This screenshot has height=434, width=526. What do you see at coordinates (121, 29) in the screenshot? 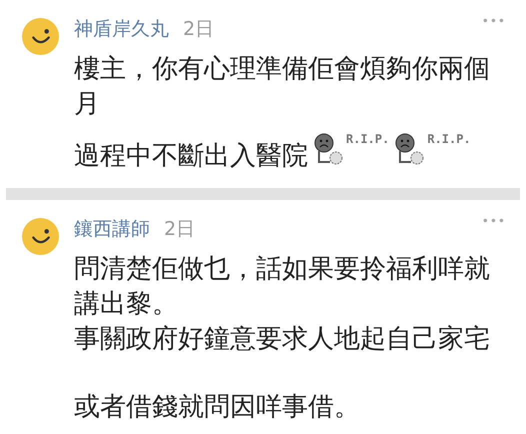
I see `author-name: 神盾岸久丸` at bounding box center [121, 29].